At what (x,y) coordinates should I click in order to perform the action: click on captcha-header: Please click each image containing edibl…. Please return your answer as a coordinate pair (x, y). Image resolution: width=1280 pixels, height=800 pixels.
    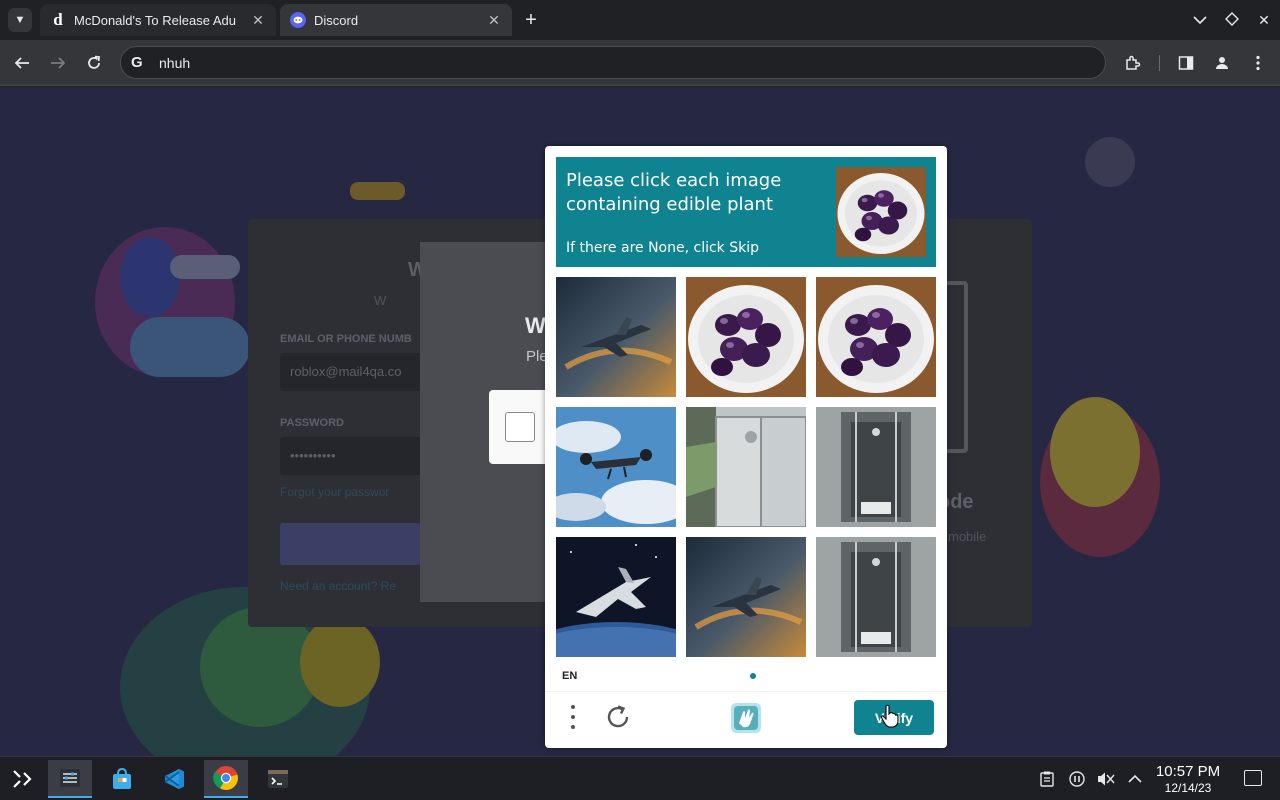
    Looking at the image, I should click on (746, 212).